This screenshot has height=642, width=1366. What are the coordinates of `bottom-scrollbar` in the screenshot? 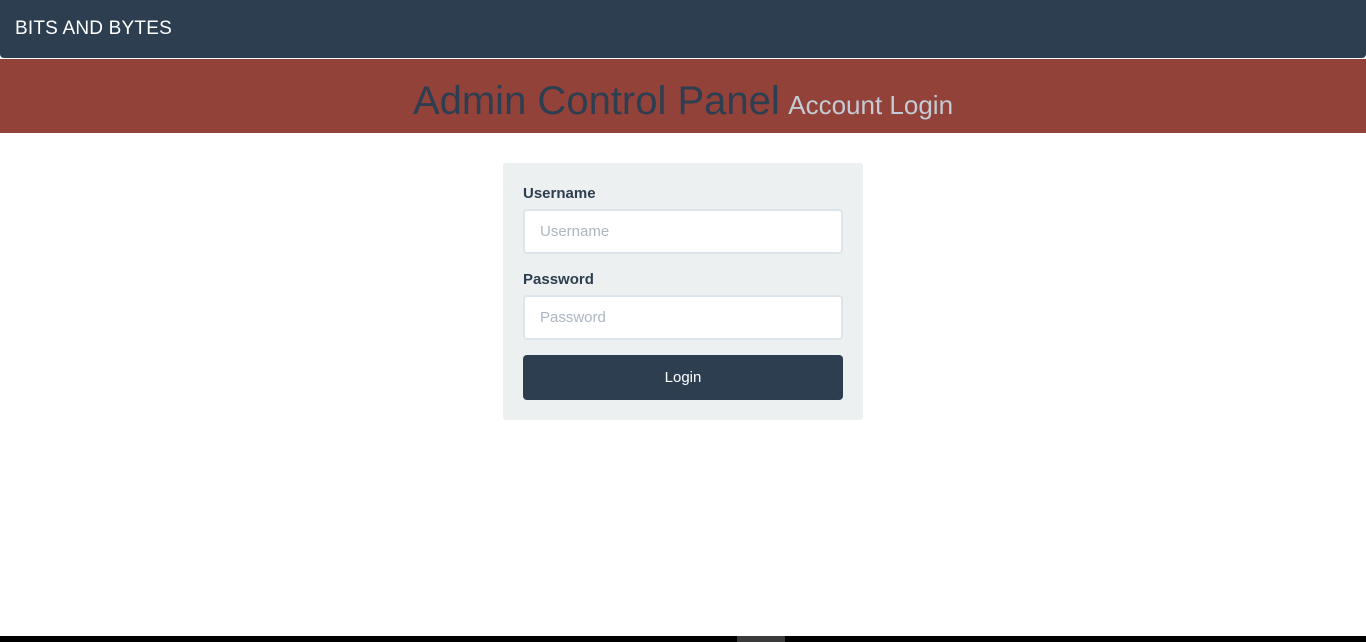 It's located at (683, 639).